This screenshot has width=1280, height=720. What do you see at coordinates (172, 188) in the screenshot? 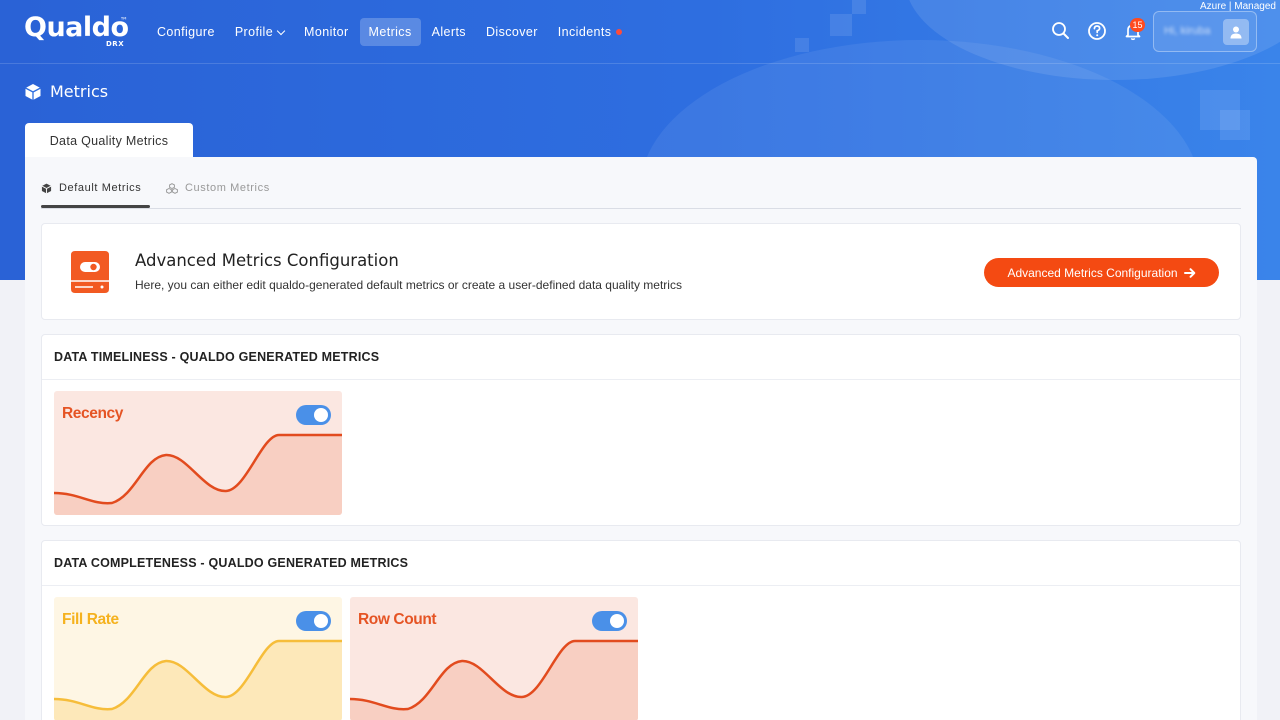
I see `cubes-icon` at bounding box center [172, 188].